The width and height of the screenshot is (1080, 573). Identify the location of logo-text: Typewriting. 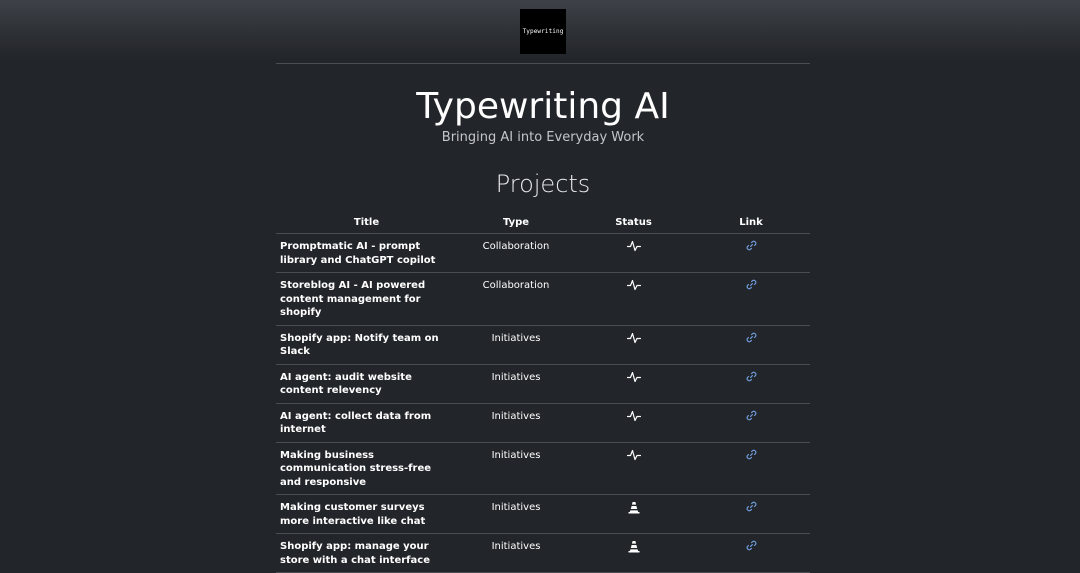
(543, 31).